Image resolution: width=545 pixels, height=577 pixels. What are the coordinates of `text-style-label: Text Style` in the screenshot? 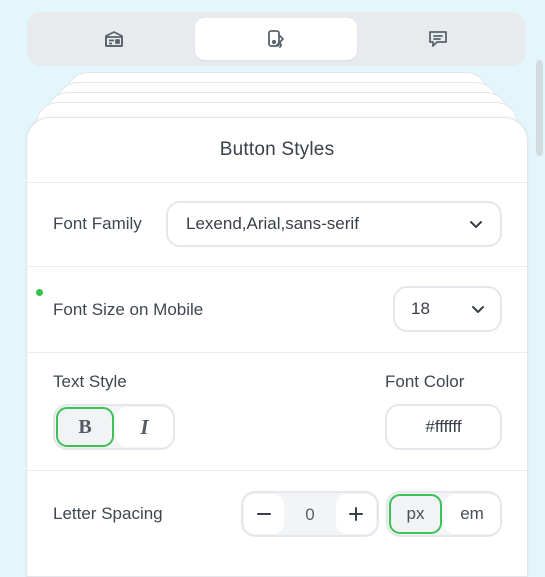 It's located at (90, 381).